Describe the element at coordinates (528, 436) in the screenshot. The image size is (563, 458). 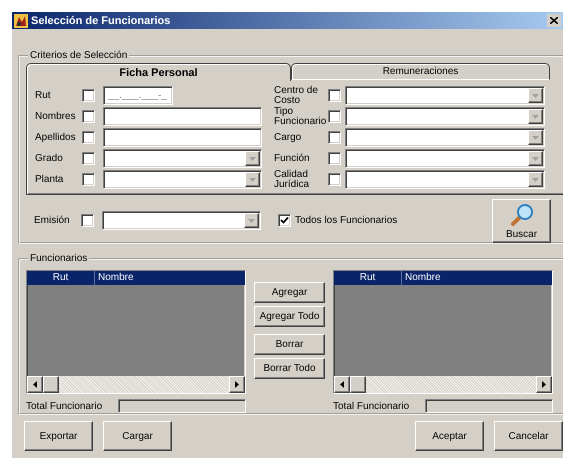
I see `action-button: Cancelar` at that location.